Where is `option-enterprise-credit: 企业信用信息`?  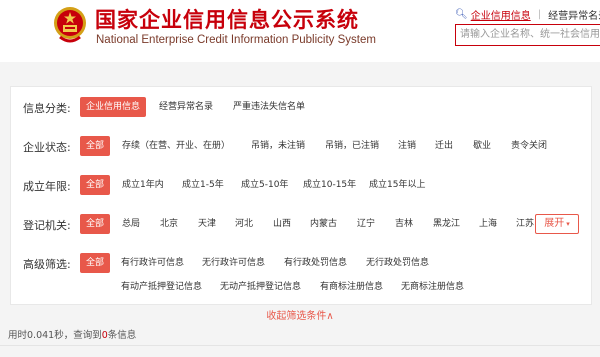
option-enterprise-credit: 企业信用信息 is located at coordinates (113, 107).